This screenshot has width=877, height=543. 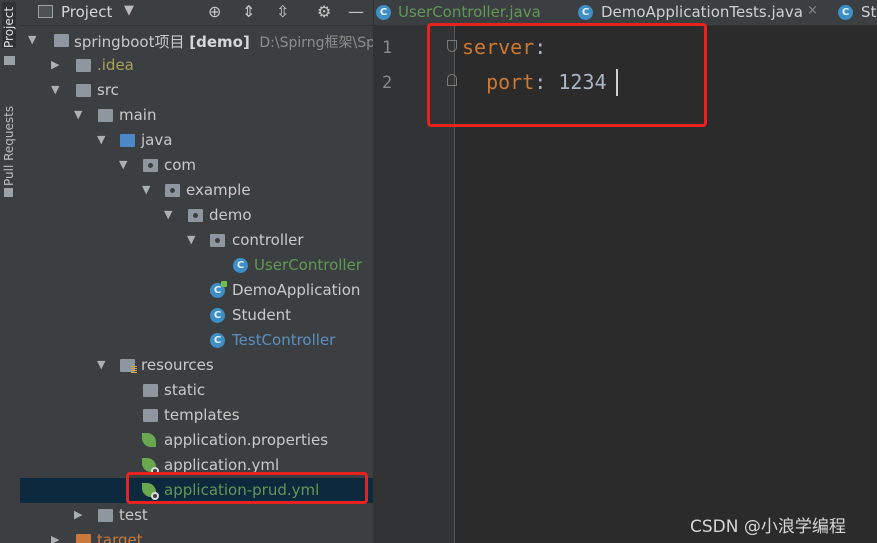 I want to click on tree-item-root: ▼ springboot项目 [demo] D:\Spirng框架\Sp, so click(x=196, y=40).